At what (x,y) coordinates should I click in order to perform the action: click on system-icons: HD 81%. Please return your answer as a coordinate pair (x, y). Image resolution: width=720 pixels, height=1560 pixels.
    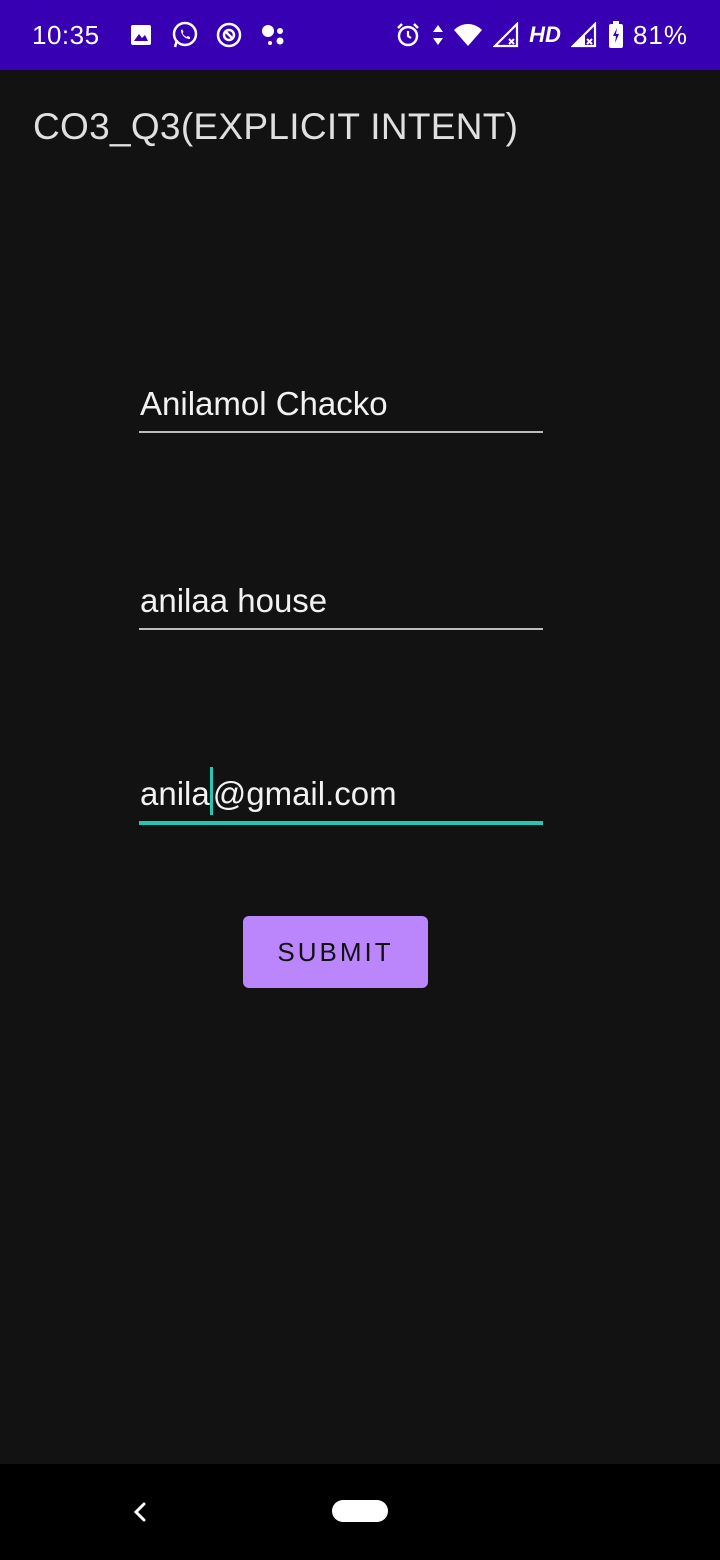
    Looking at the image, I should click on (540, 35).